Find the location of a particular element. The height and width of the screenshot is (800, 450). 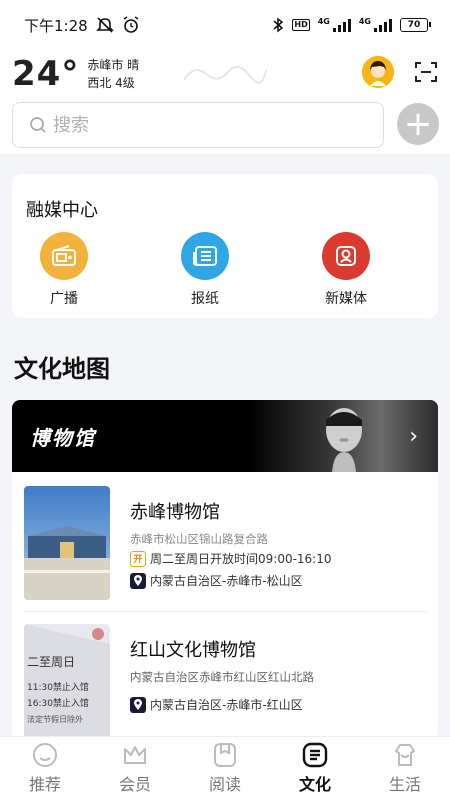

status-bar: 下午1:28 HD 4G 4G 70 is located at coordinates (225, 25).